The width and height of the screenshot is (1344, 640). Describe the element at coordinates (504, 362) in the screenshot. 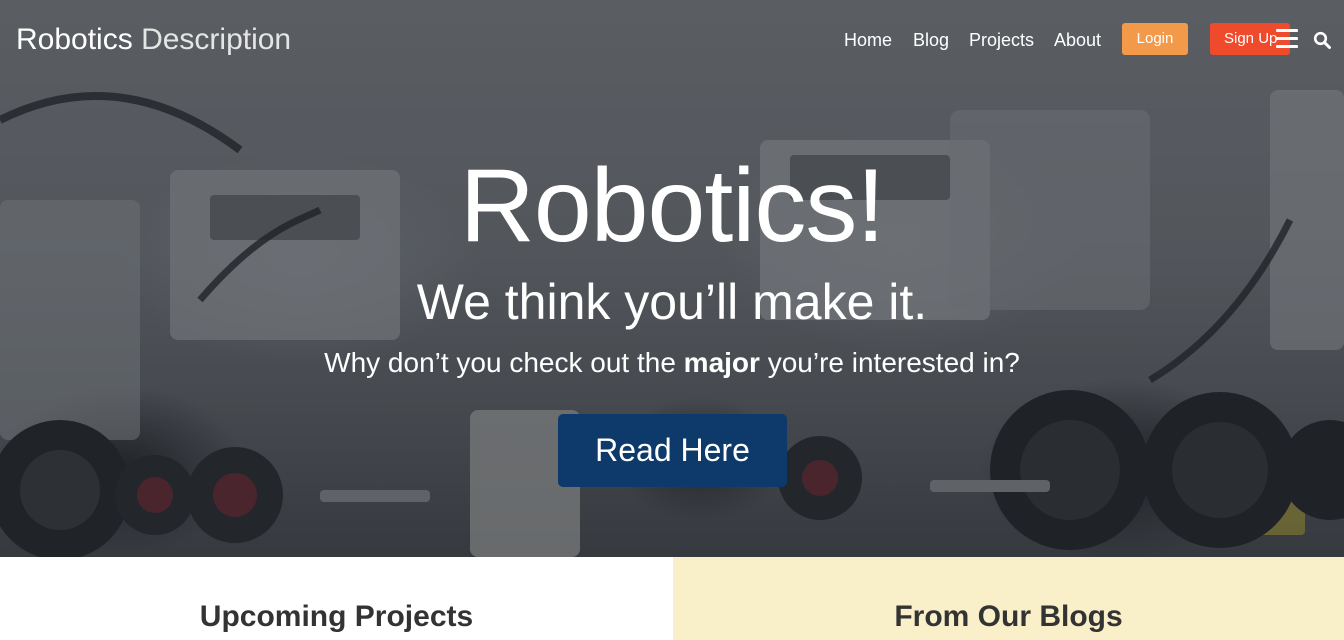

I see `hero-question-start: Why don’t you check out the` at that location.